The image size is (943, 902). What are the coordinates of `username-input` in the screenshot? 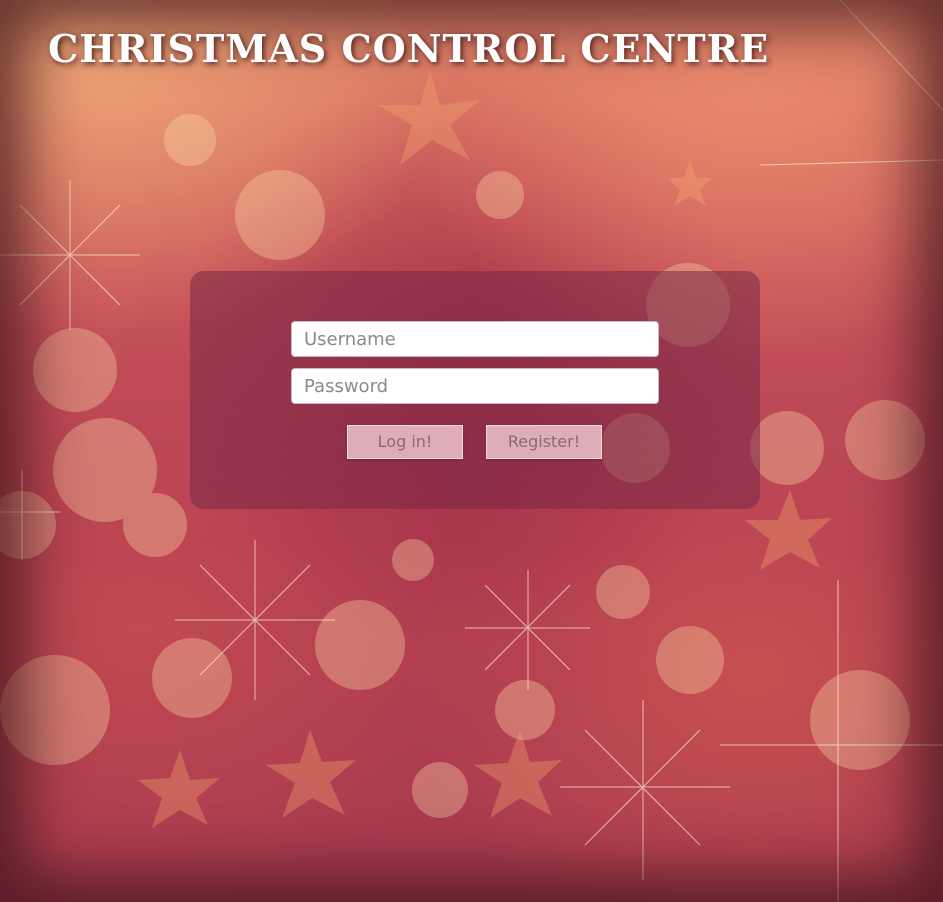 It's located at (475, 339).